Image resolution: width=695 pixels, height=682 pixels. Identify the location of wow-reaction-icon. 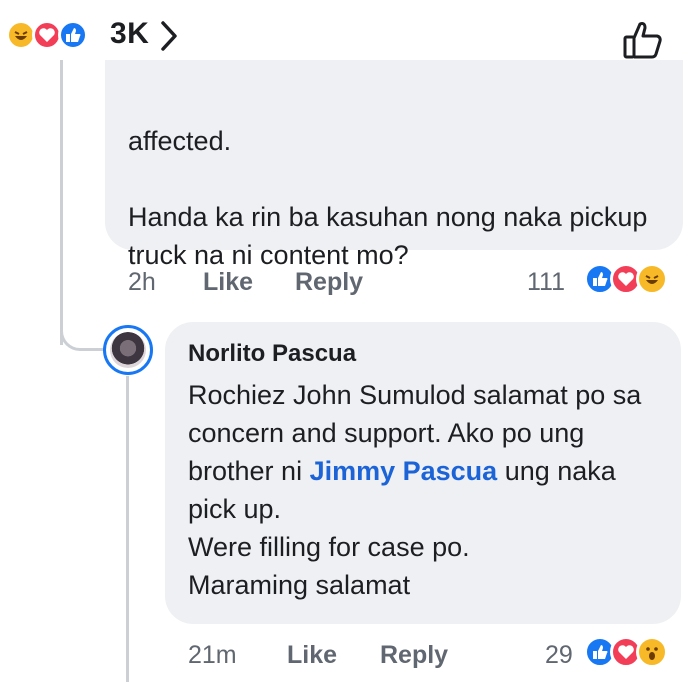
(652, 652).